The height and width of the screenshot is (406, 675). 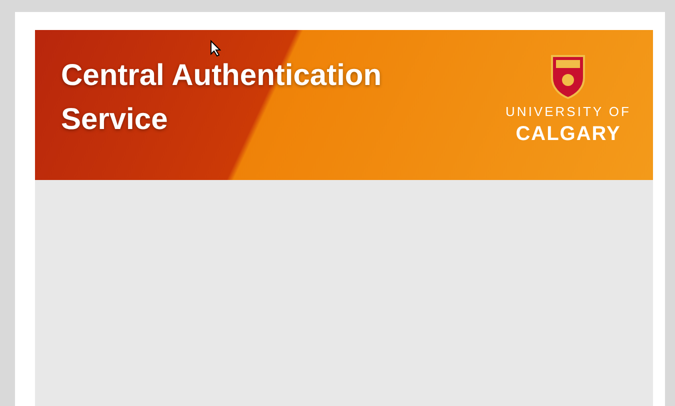 What do you see at coordinates (222, 98) in the screenshot?
I see `page-title: Central Authentication Service` at bounding box center [222, 98].